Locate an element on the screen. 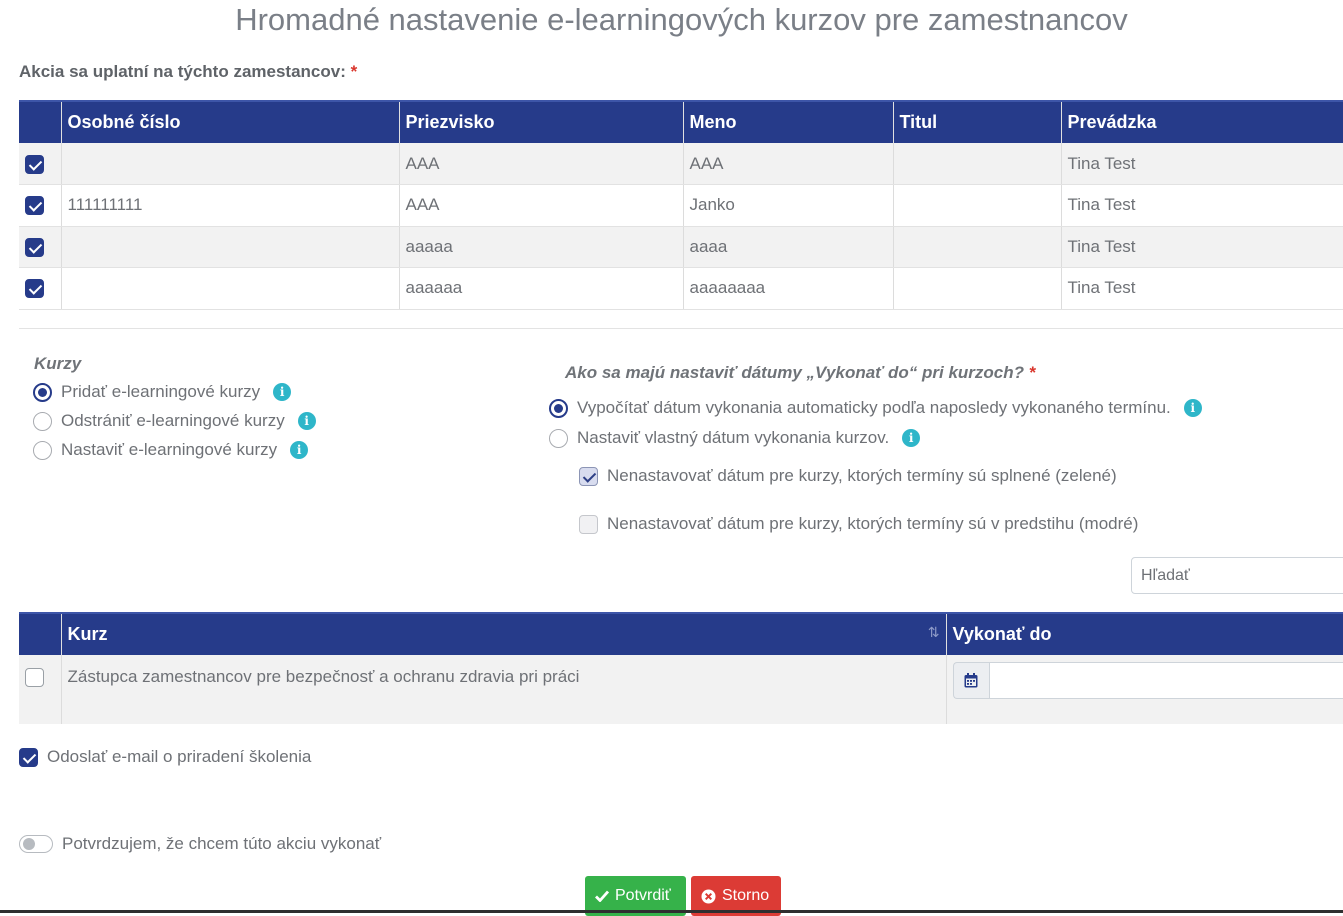 This screenshot has width=1343, height=916. sort-icon: ⇅ is located at coordinates (934, 632).